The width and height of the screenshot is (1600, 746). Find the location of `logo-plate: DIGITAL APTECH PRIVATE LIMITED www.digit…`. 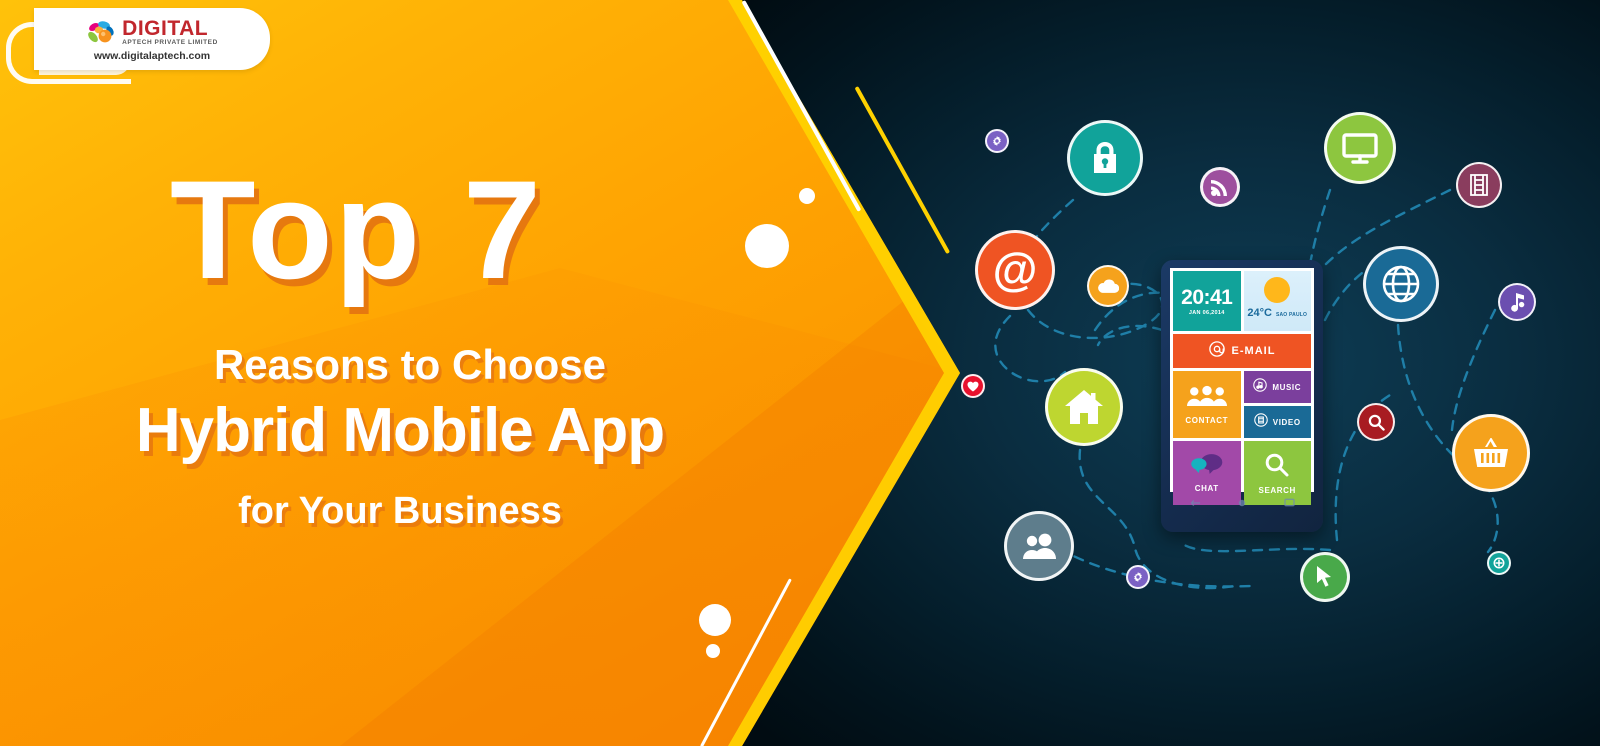

logo-plate: DIGITAL APTECH PRIVATE LIMITED www.digit… is located at coordinates (152, 39).